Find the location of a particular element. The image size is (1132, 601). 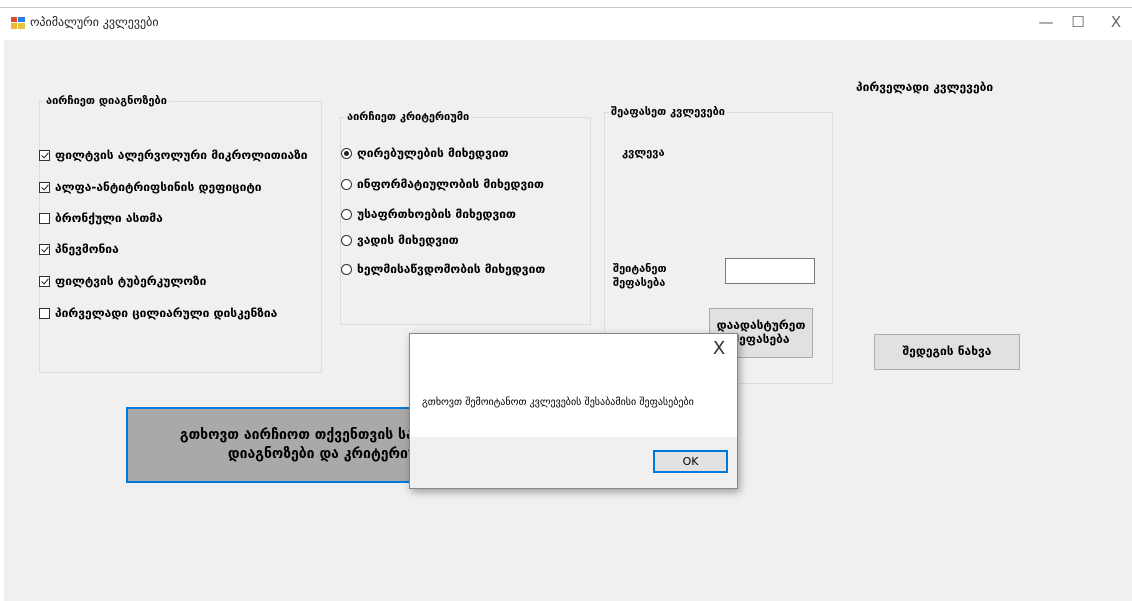

score-input-label: შეიტანეთ შეფასება is located at coordinates (640, 275).